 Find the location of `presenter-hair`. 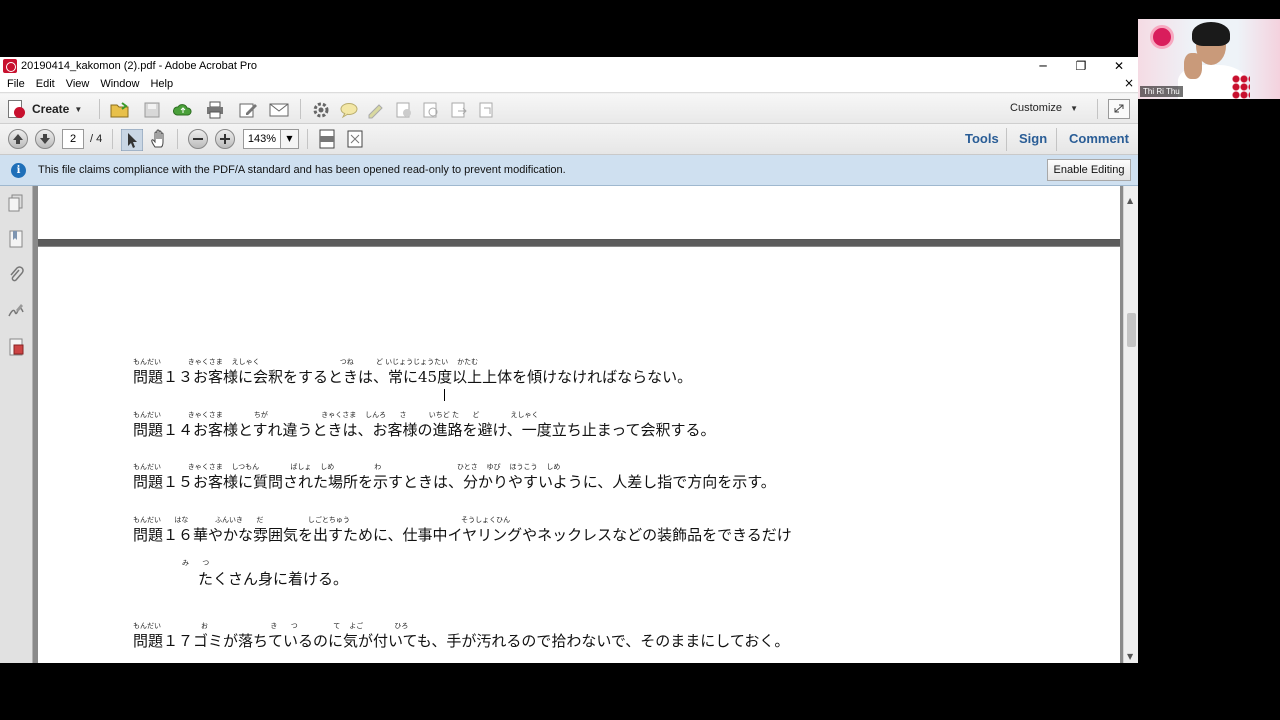

presenter-hair is located at coordinates (1211, 34).